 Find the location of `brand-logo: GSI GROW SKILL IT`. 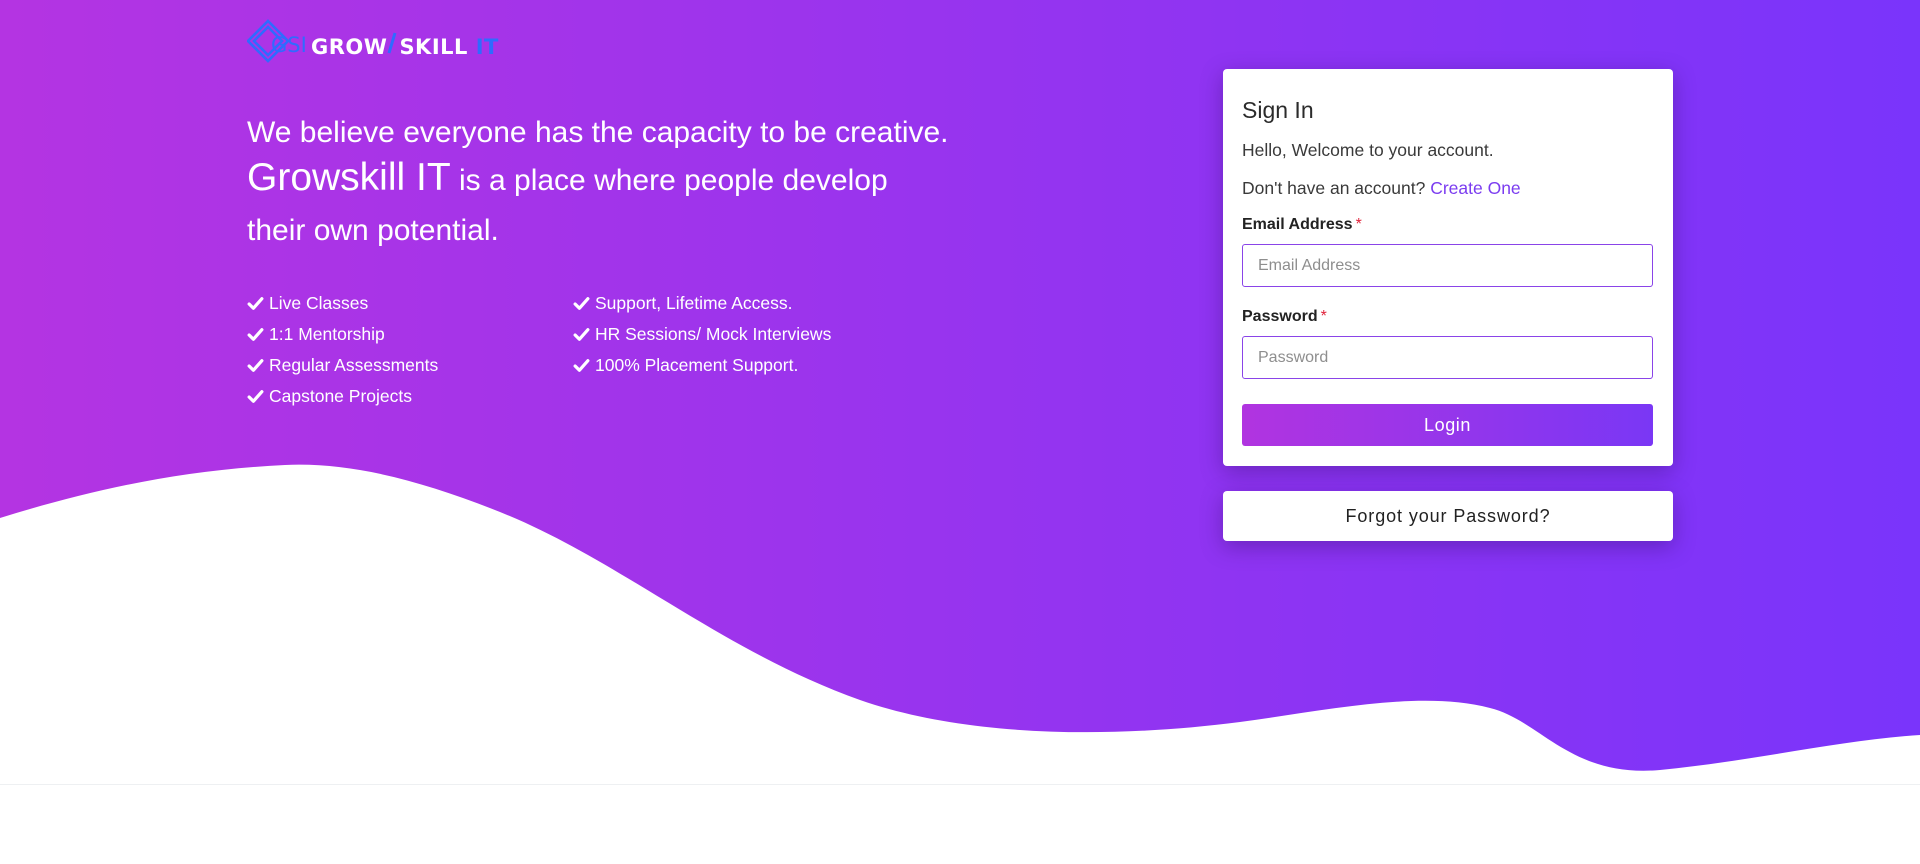

brand-logo: GSI GROW SKILL IT is located at coordinates (372, 44).